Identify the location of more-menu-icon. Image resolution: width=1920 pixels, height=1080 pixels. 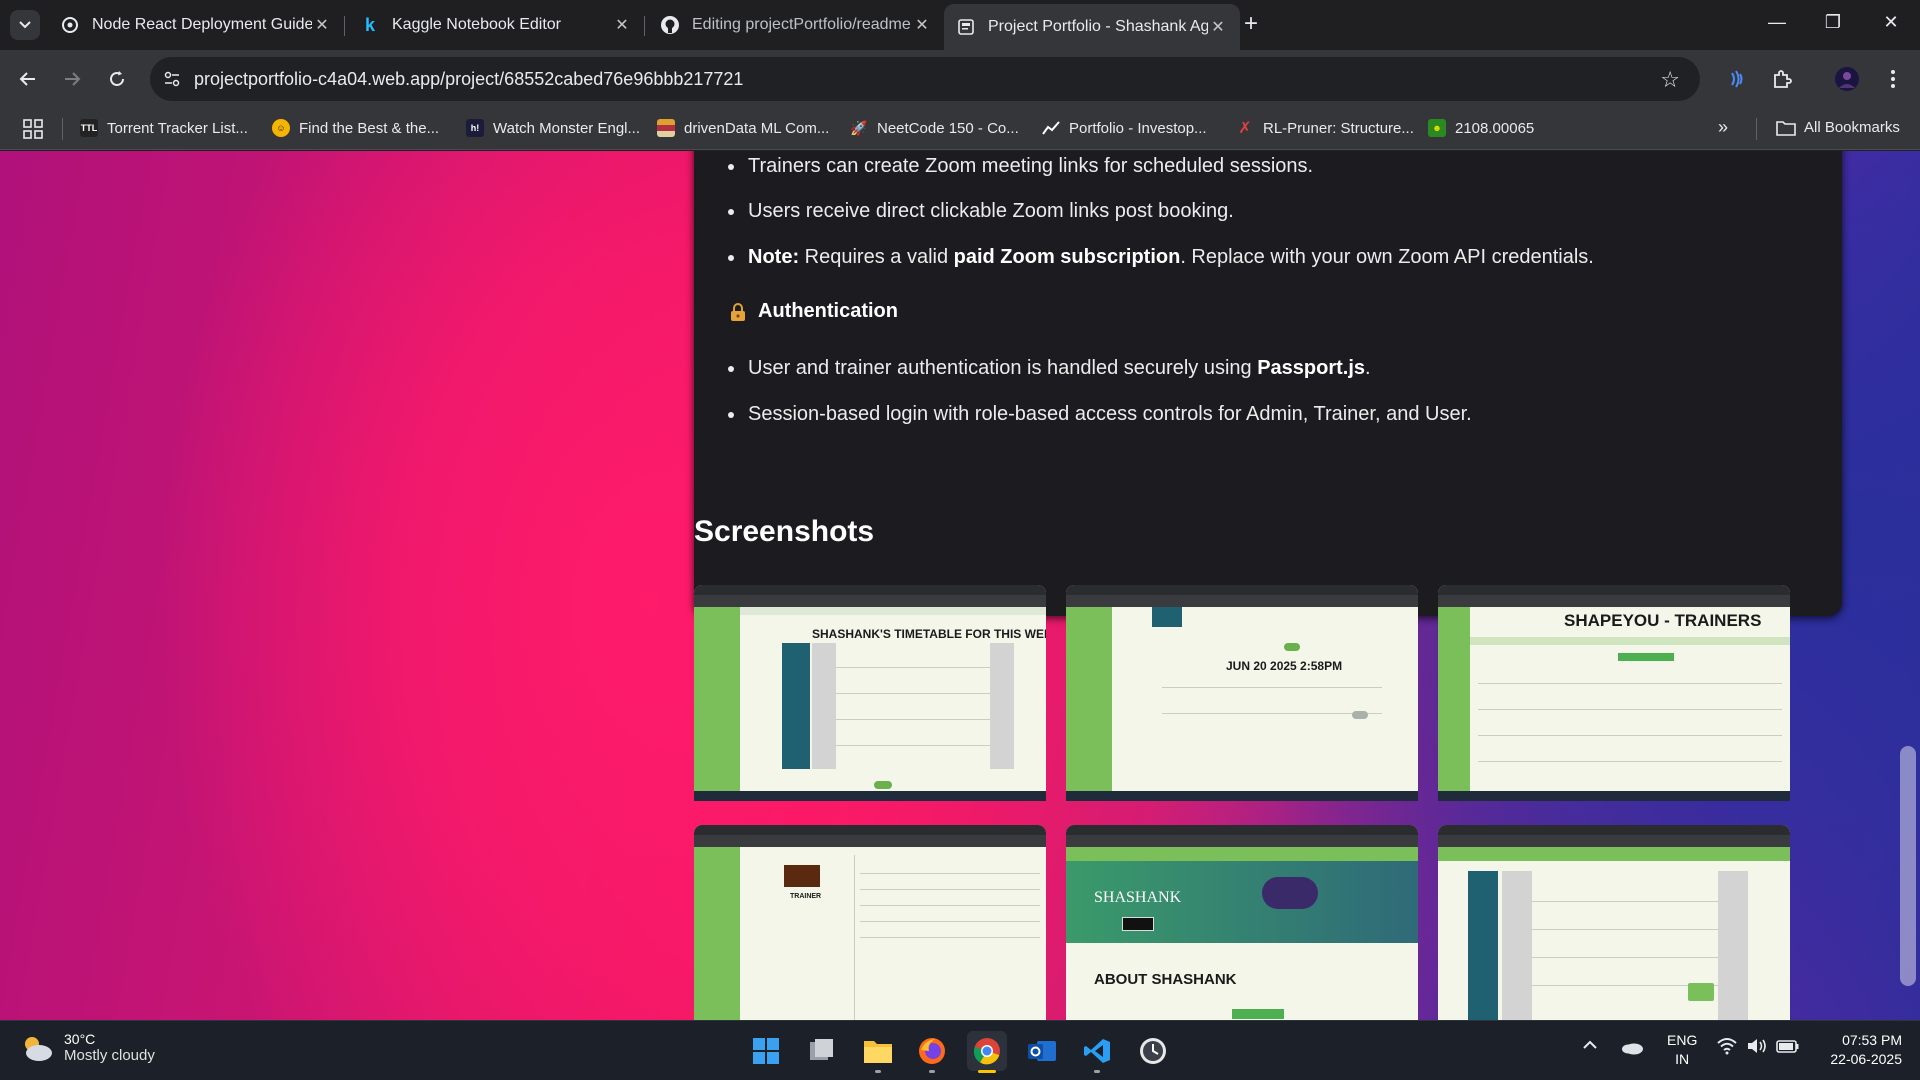
(1893, 79).